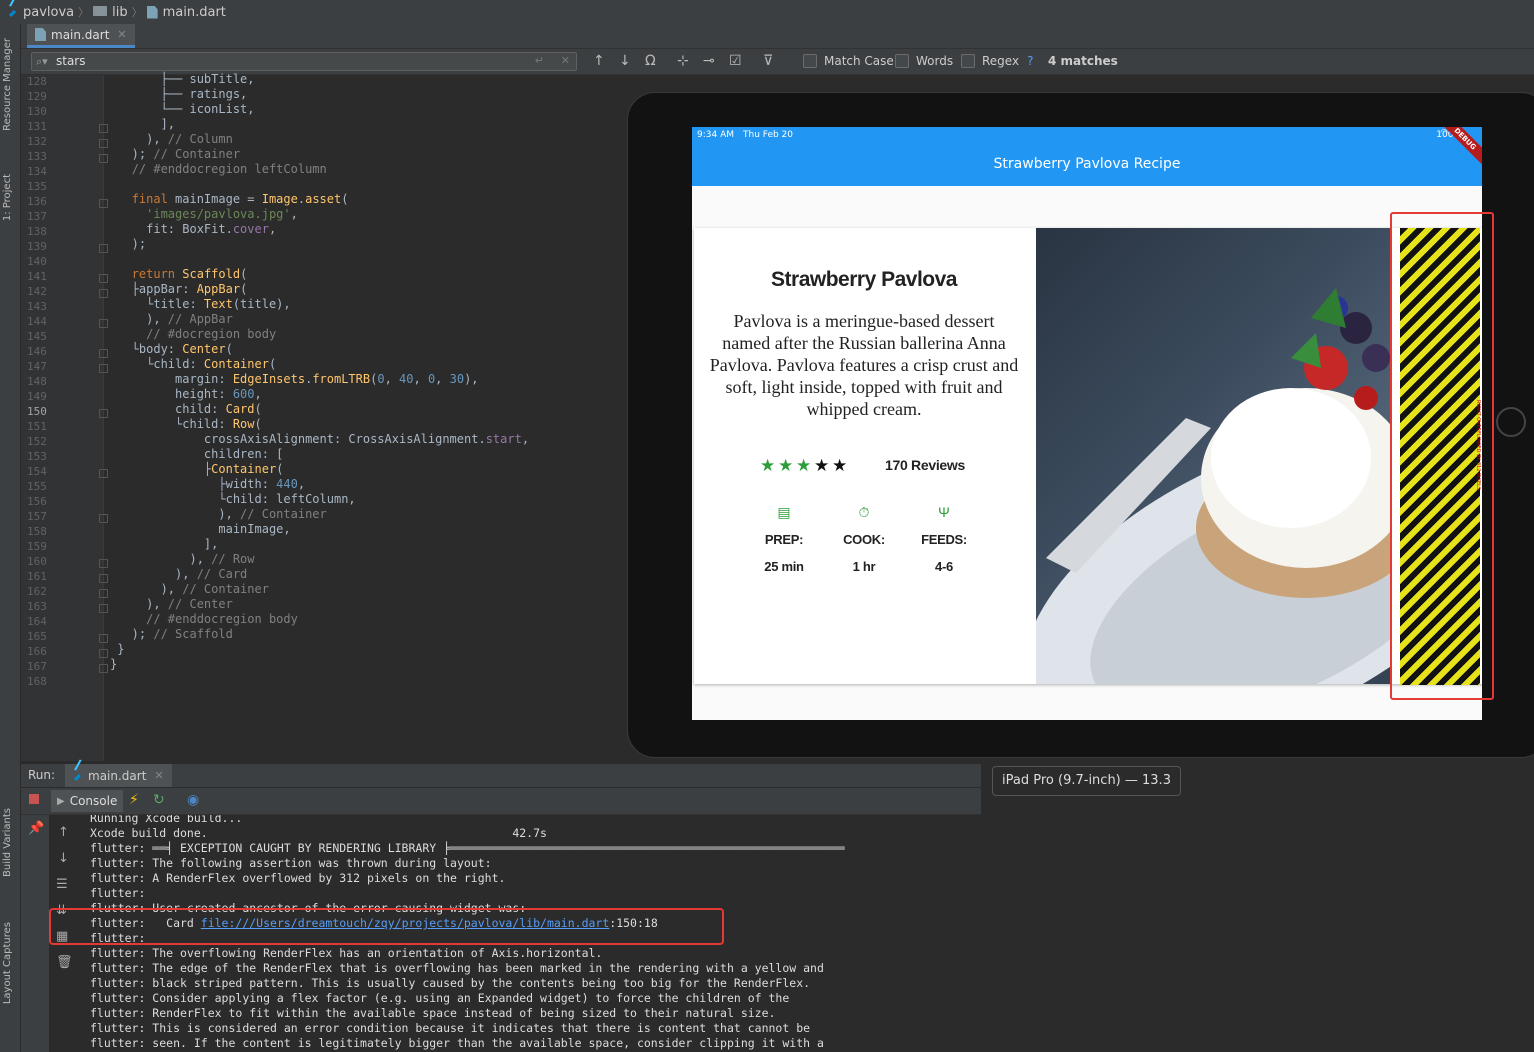 The height and width of the screenshot is (1052, 1534). I want to click on code-line: ), // Card, so click(179, 574).